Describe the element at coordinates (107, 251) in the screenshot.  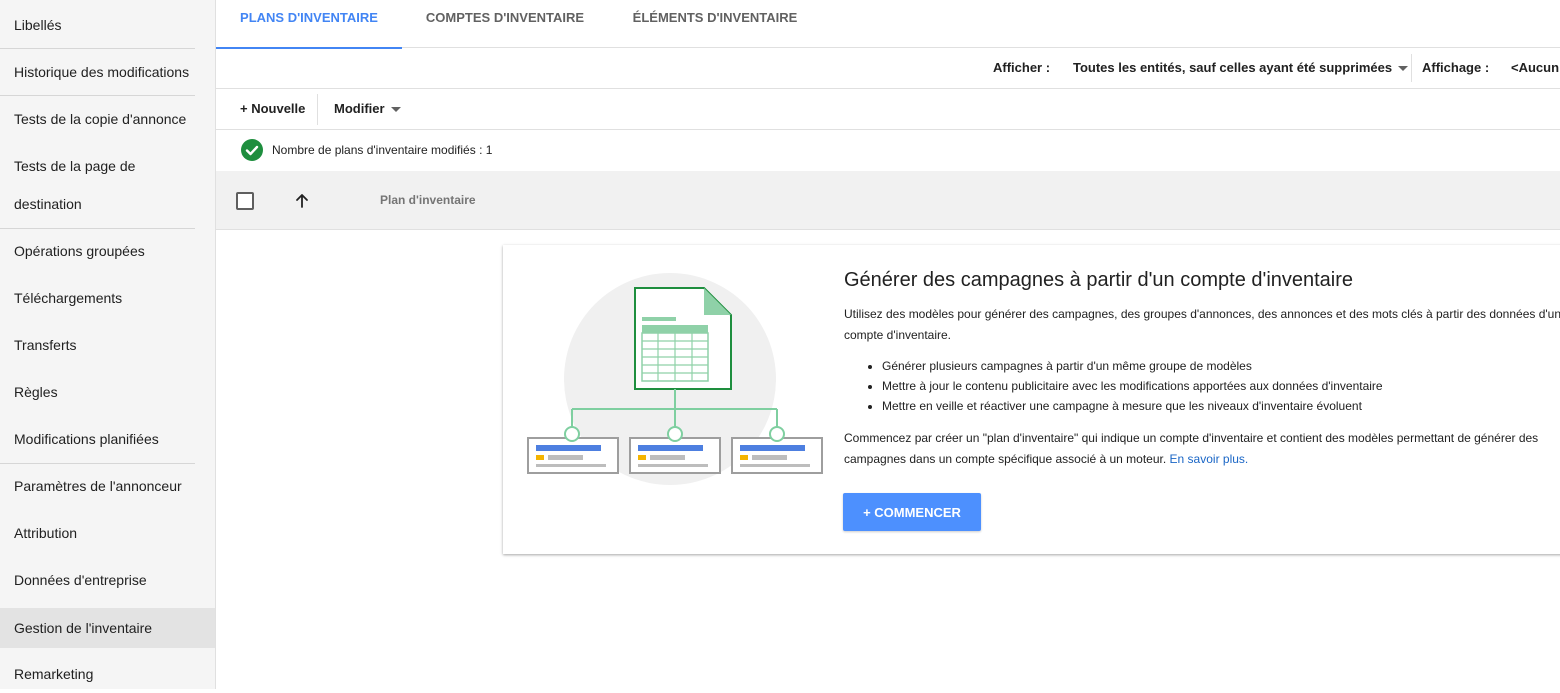
I see `sidebar-item-bulk-operations: Opérations groupées` at that location.